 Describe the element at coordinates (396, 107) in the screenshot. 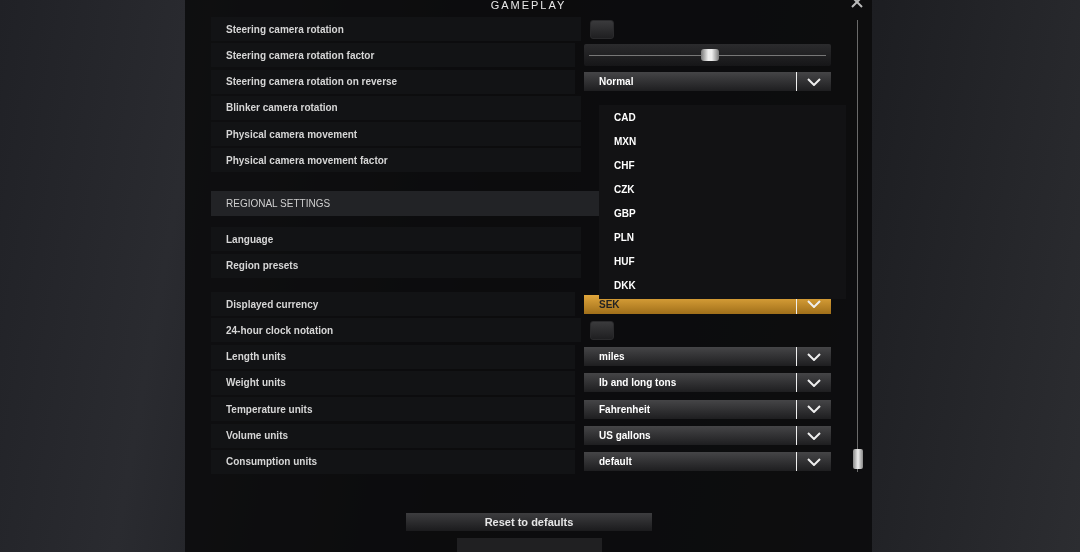

I see `setting-label: Blinker camera rotation` at that location.